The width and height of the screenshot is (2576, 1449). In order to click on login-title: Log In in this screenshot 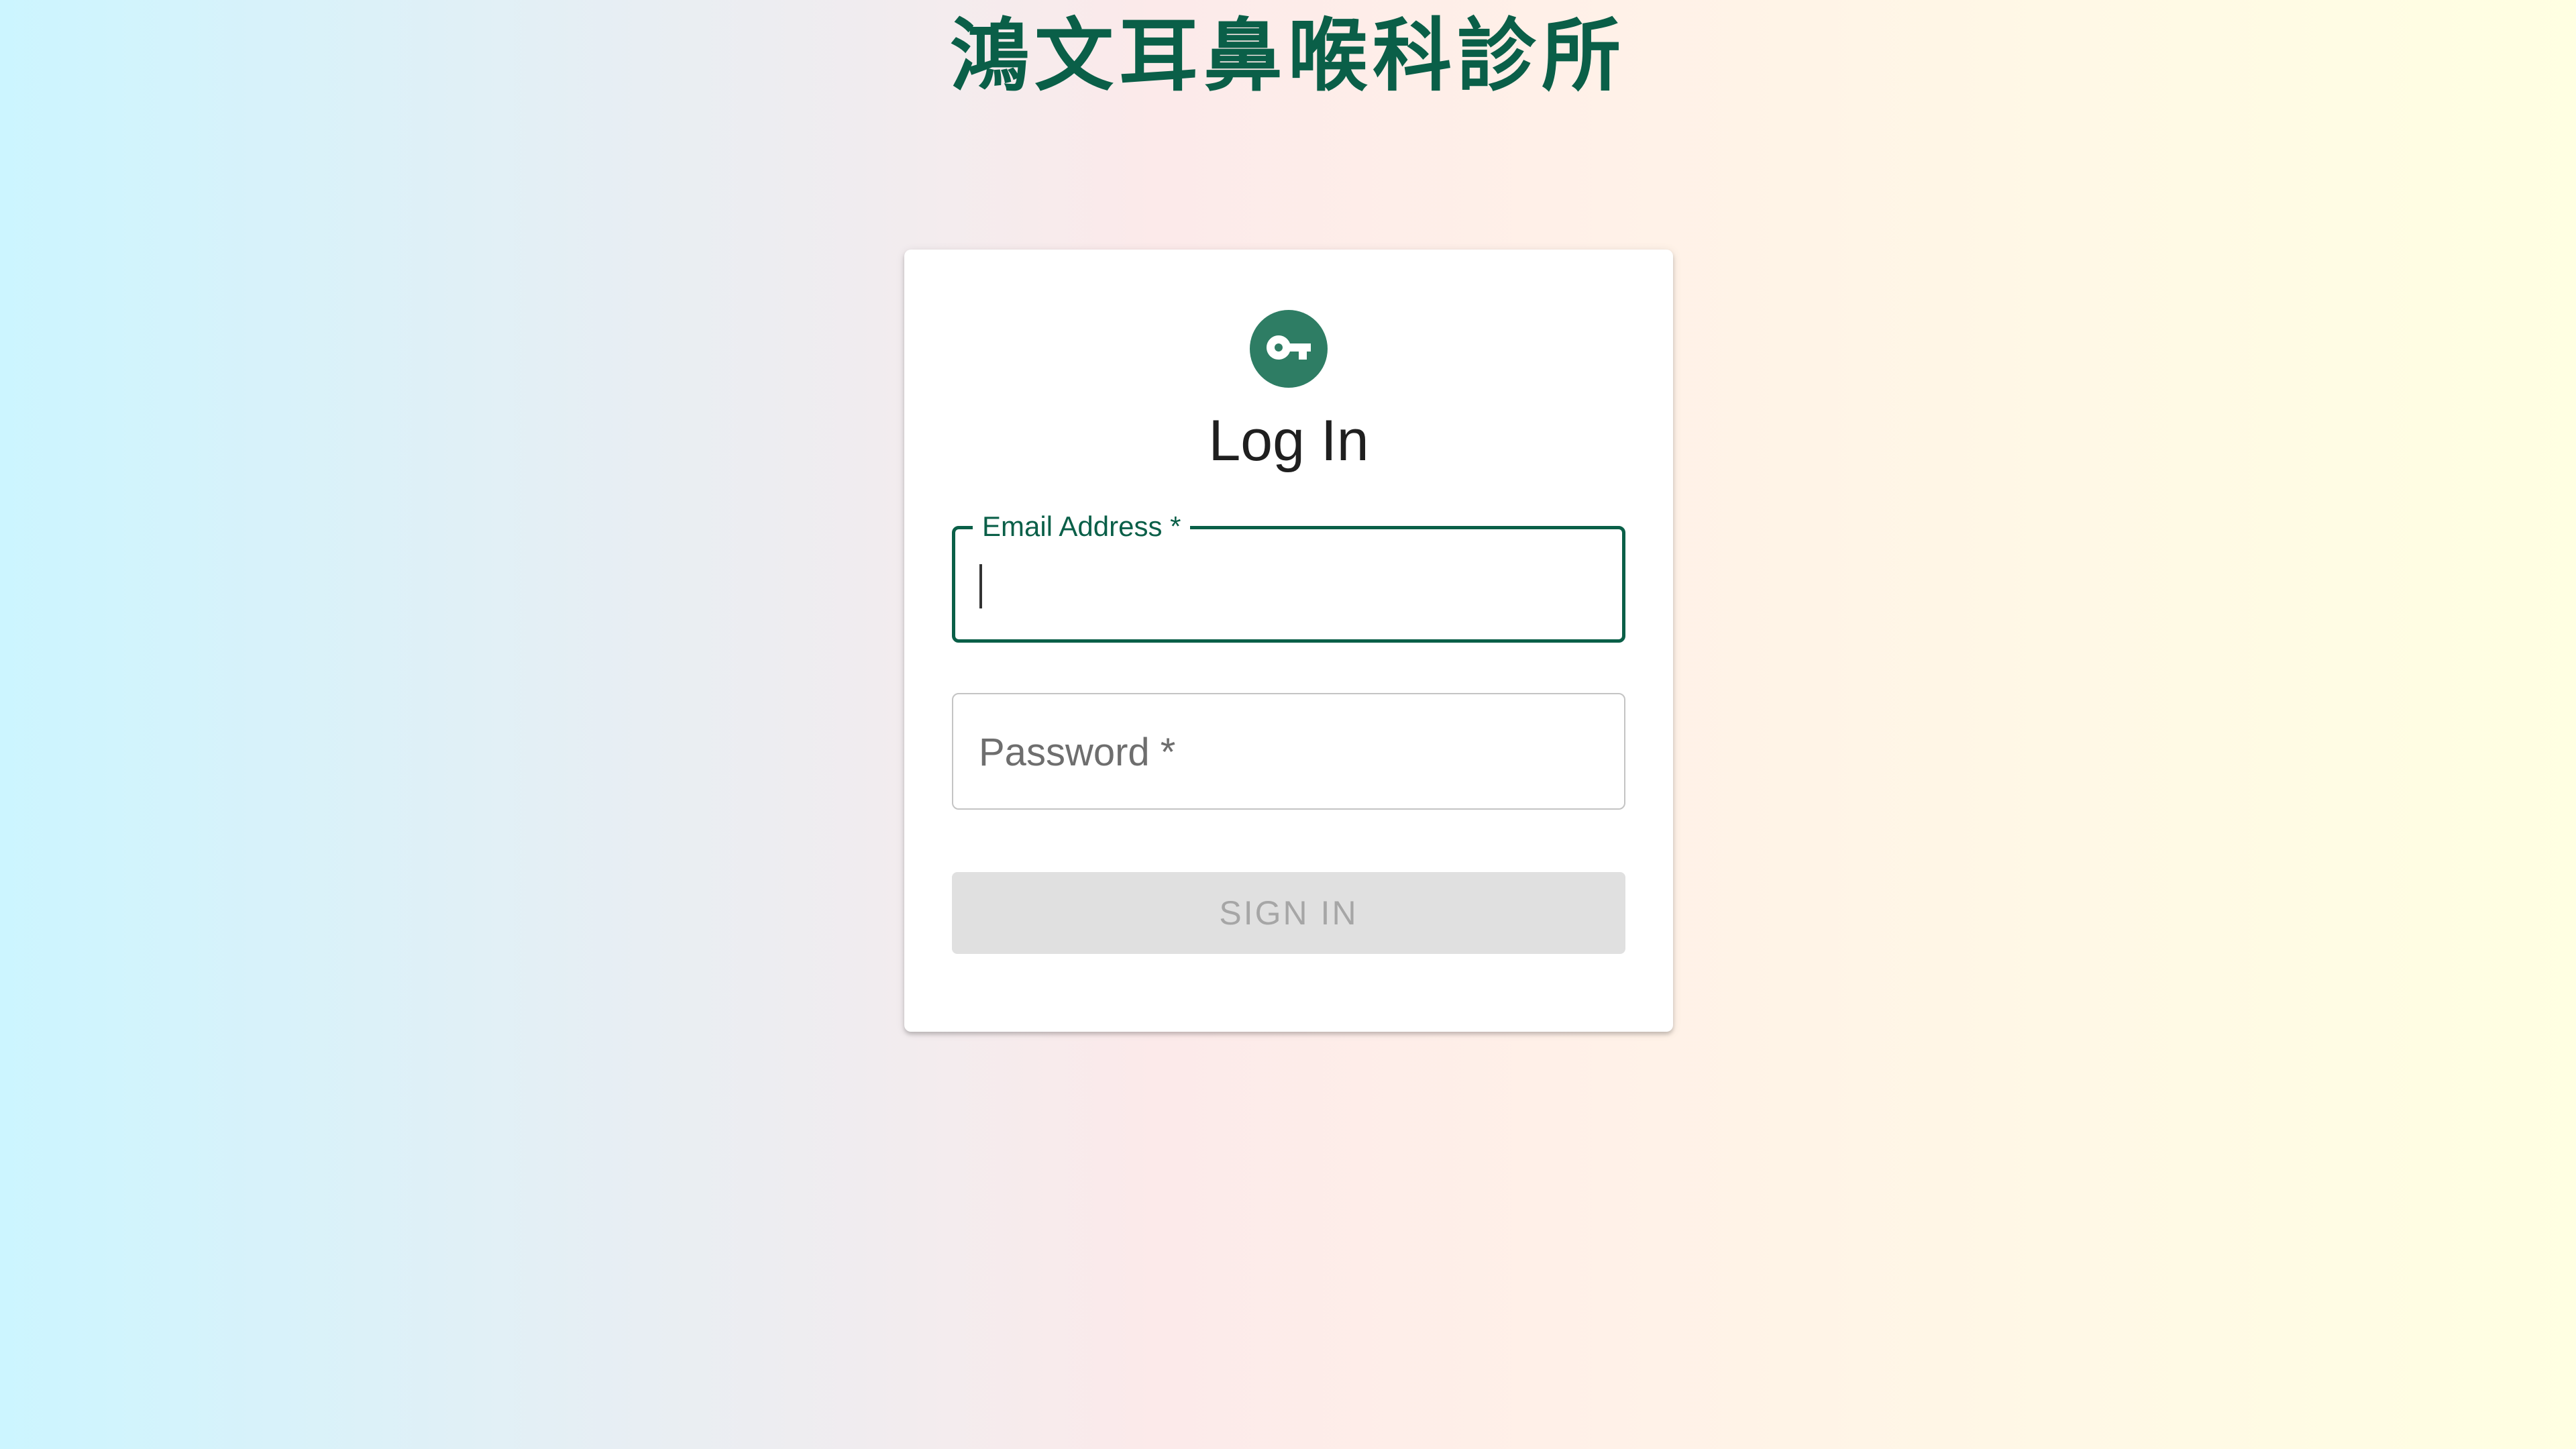, I will do `click(1288, 441)`.